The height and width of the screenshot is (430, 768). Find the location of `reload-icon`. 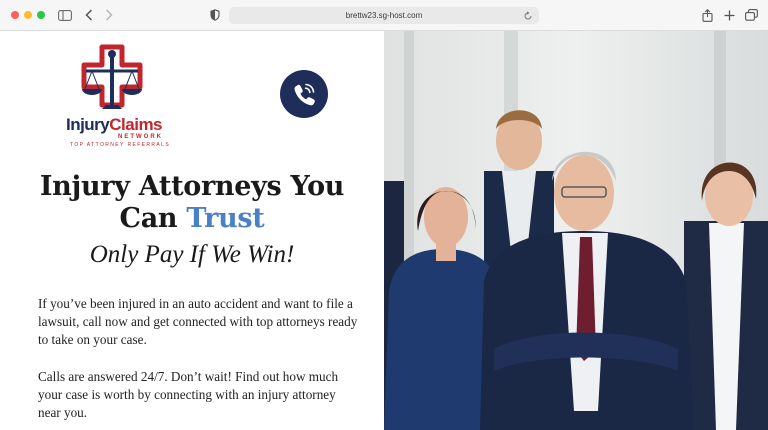

reload-icon is located at coordinates (528, 15).